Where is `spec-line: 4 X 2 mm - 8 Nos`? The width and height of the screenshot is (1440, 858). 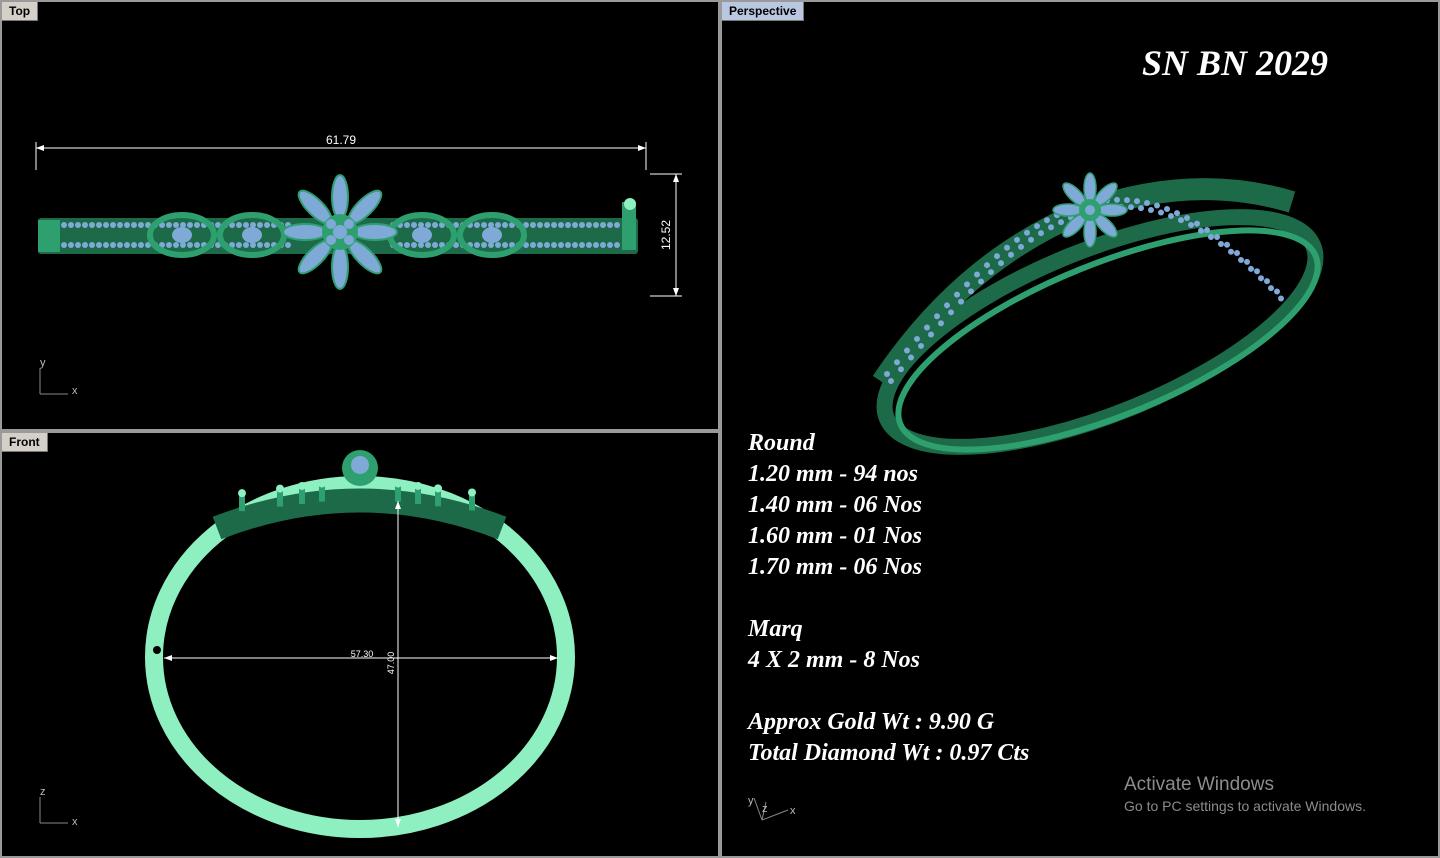 spec-line: 4 X 2 mm - 8 Nos is located at coordinates (834, 660).